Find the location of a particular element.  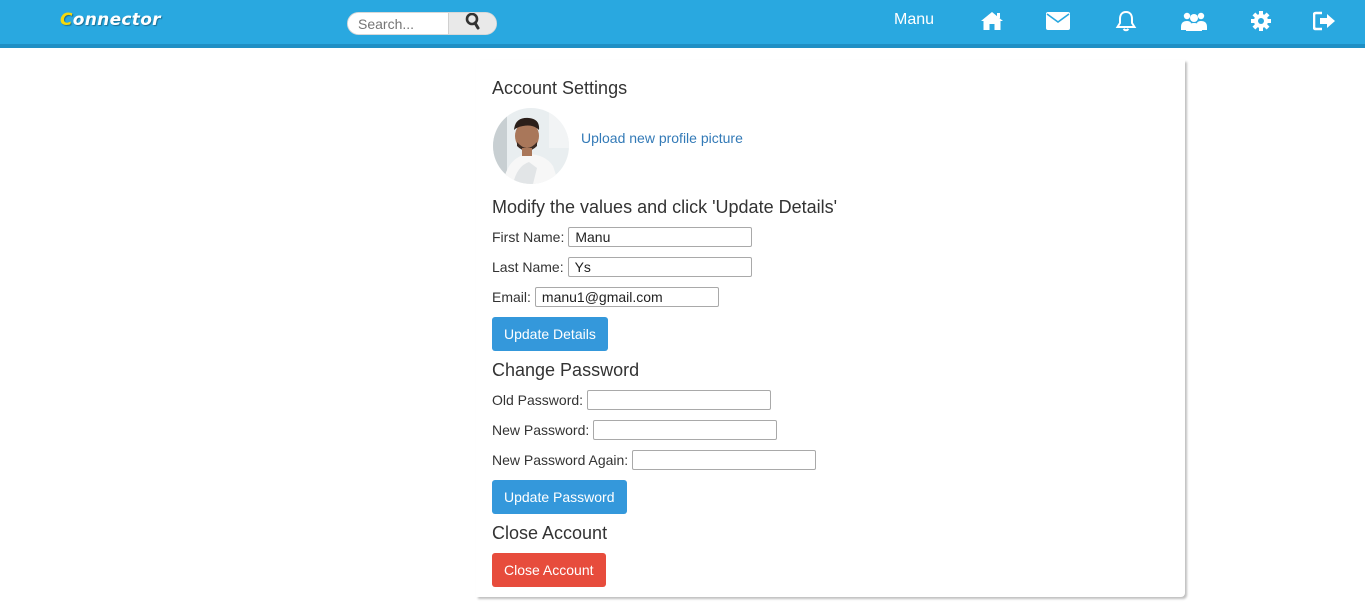

users-icon is located at coordinates (1194, 21).